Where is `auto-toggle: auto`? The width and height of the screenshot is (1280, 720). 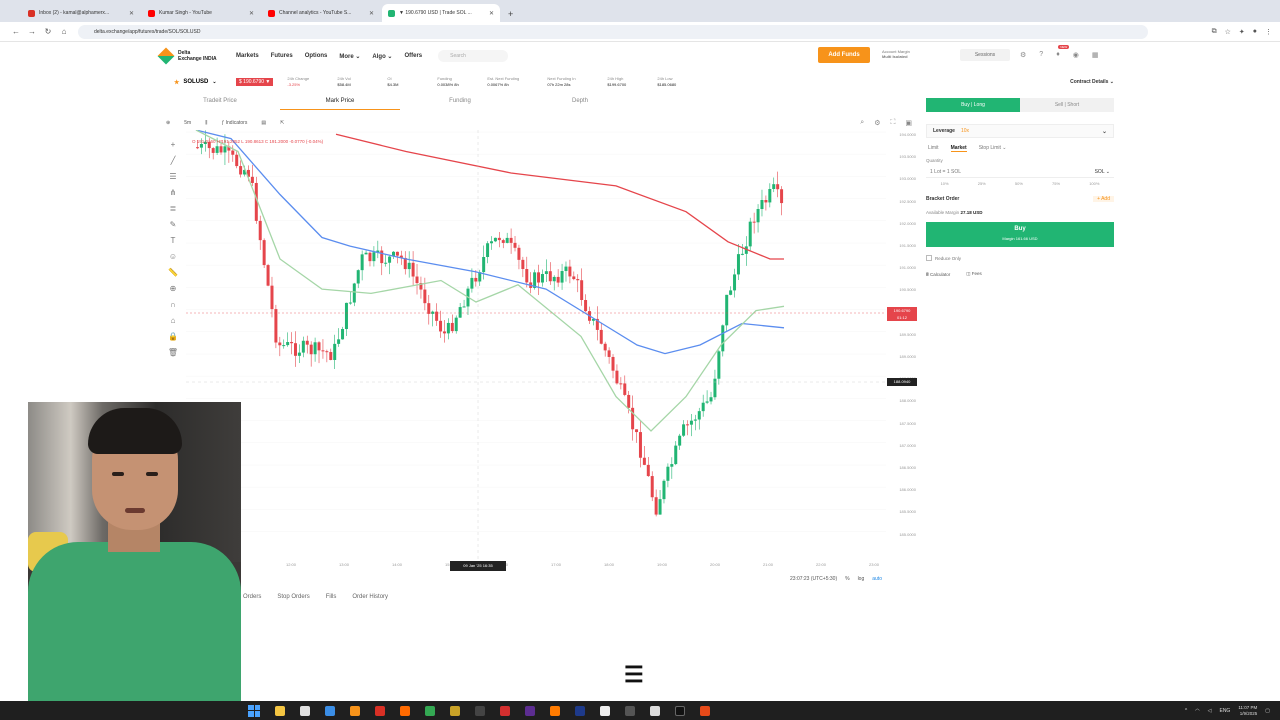 auto-toggle: auto is located at coordinates (877, 579).